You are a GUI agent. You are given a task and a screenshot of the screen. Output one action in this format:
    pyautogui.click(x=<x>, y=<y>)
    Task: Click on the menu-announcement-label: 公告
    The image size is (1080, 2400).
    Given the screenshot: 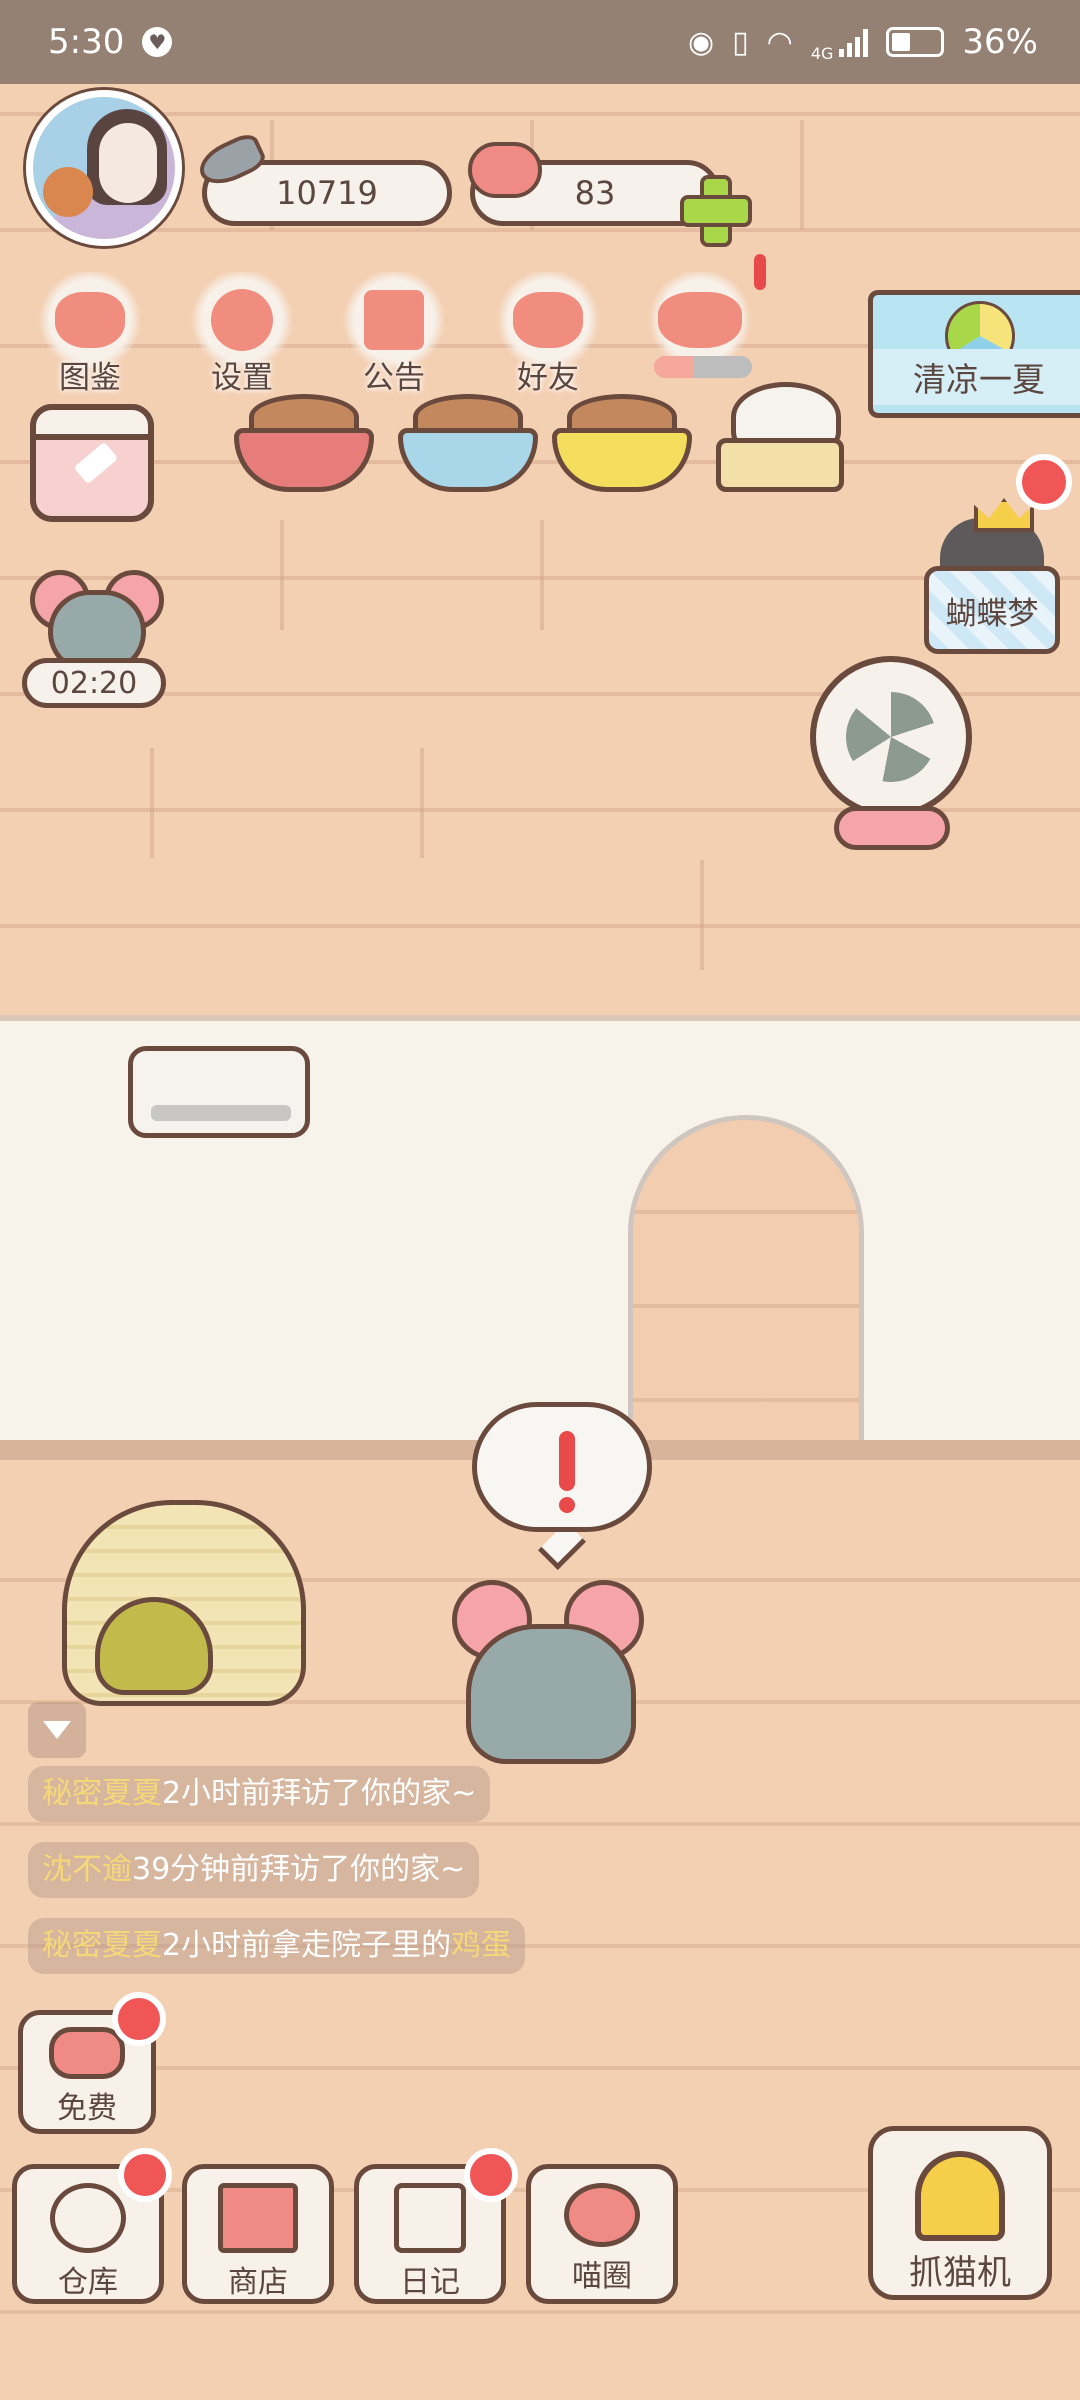 What is the action you would take?
    pyautogui.click(x=394, y=378)
    